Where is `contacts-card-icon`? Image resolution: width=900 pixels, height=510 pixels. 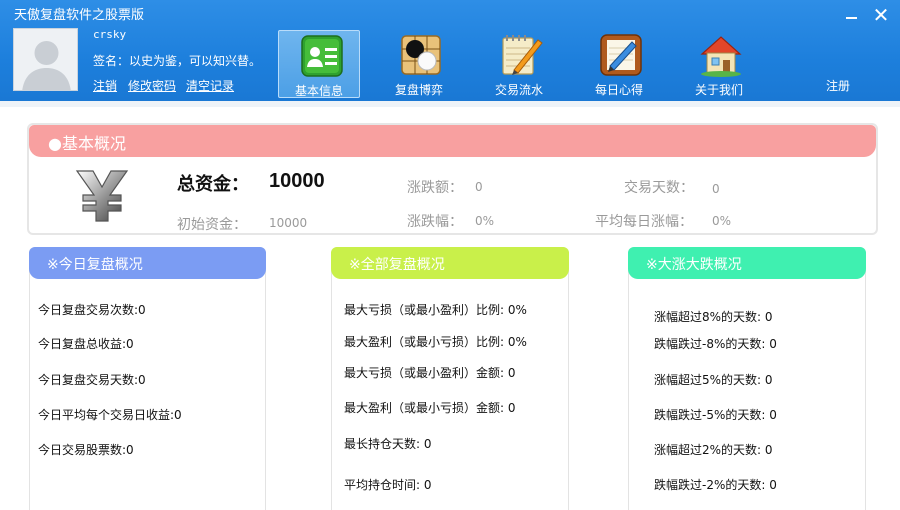 contacts-card-icon is located at coordinates (322, 56).